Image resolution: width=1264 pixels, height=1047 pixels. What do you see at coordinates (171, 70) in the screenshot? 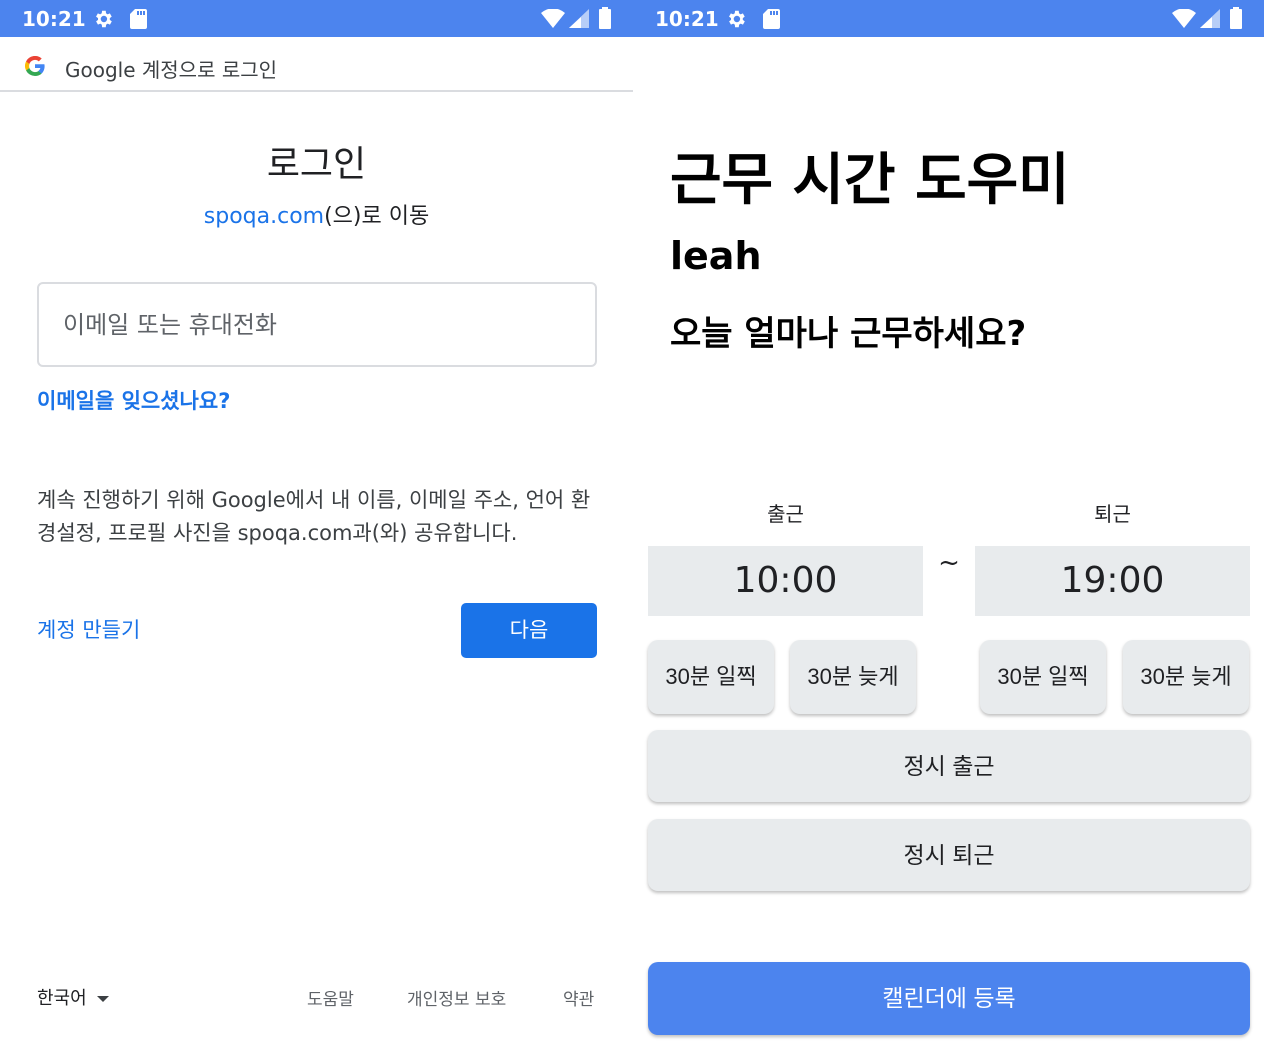
I see `header-title: Google 계정으로 로그인` at bounding box center [171, 70].